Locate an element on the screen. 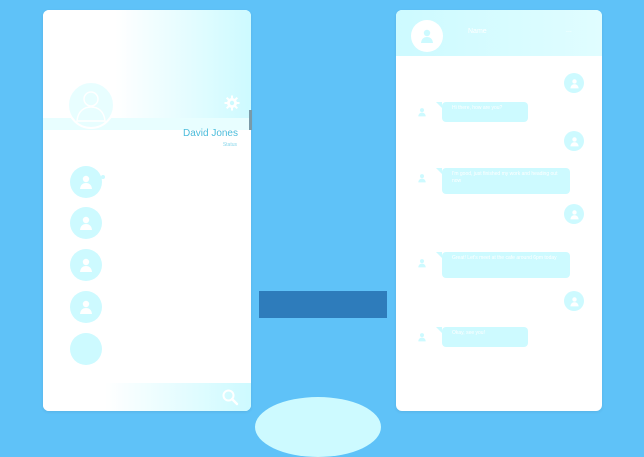 The image size is (644, 457). person-outline-icon is located at coordinates (91, 106).